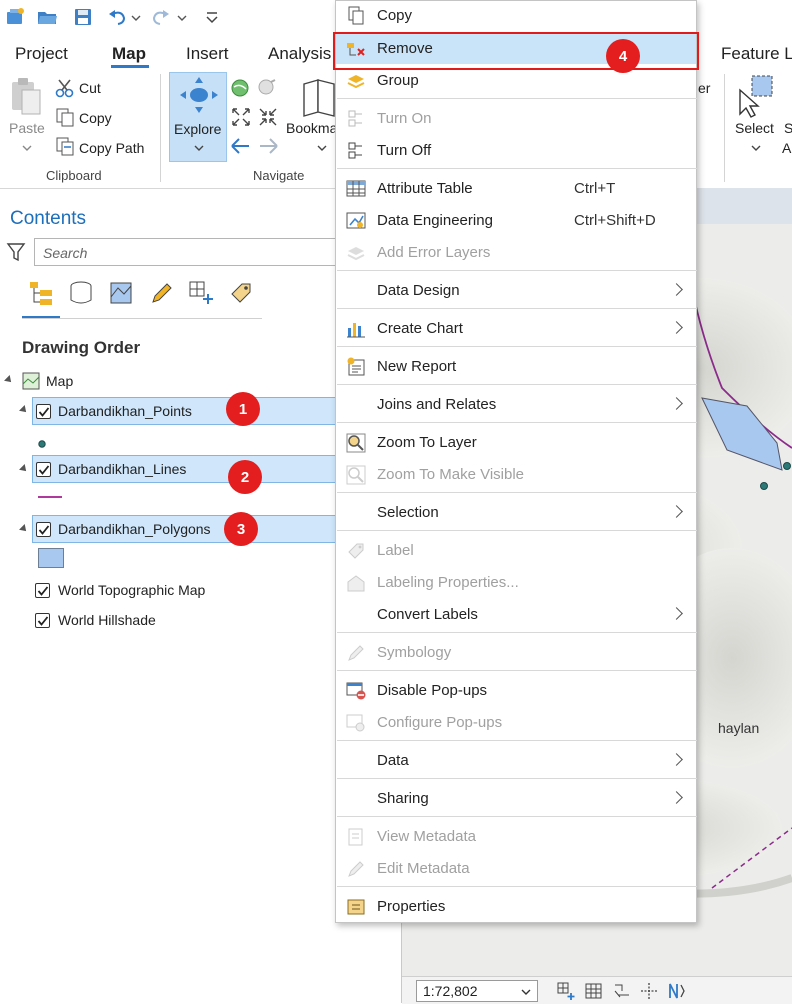 This screenshot has height=1004, width=792. Describe the element at coordinates (516, 151) in the screenshot. I see `menu-item-turn-off: Turn Off` at that location.